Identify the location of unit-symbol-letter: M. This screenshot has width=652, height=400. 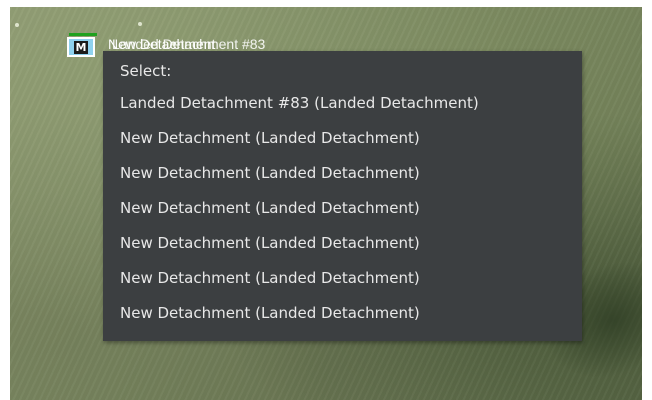
(81, 47).